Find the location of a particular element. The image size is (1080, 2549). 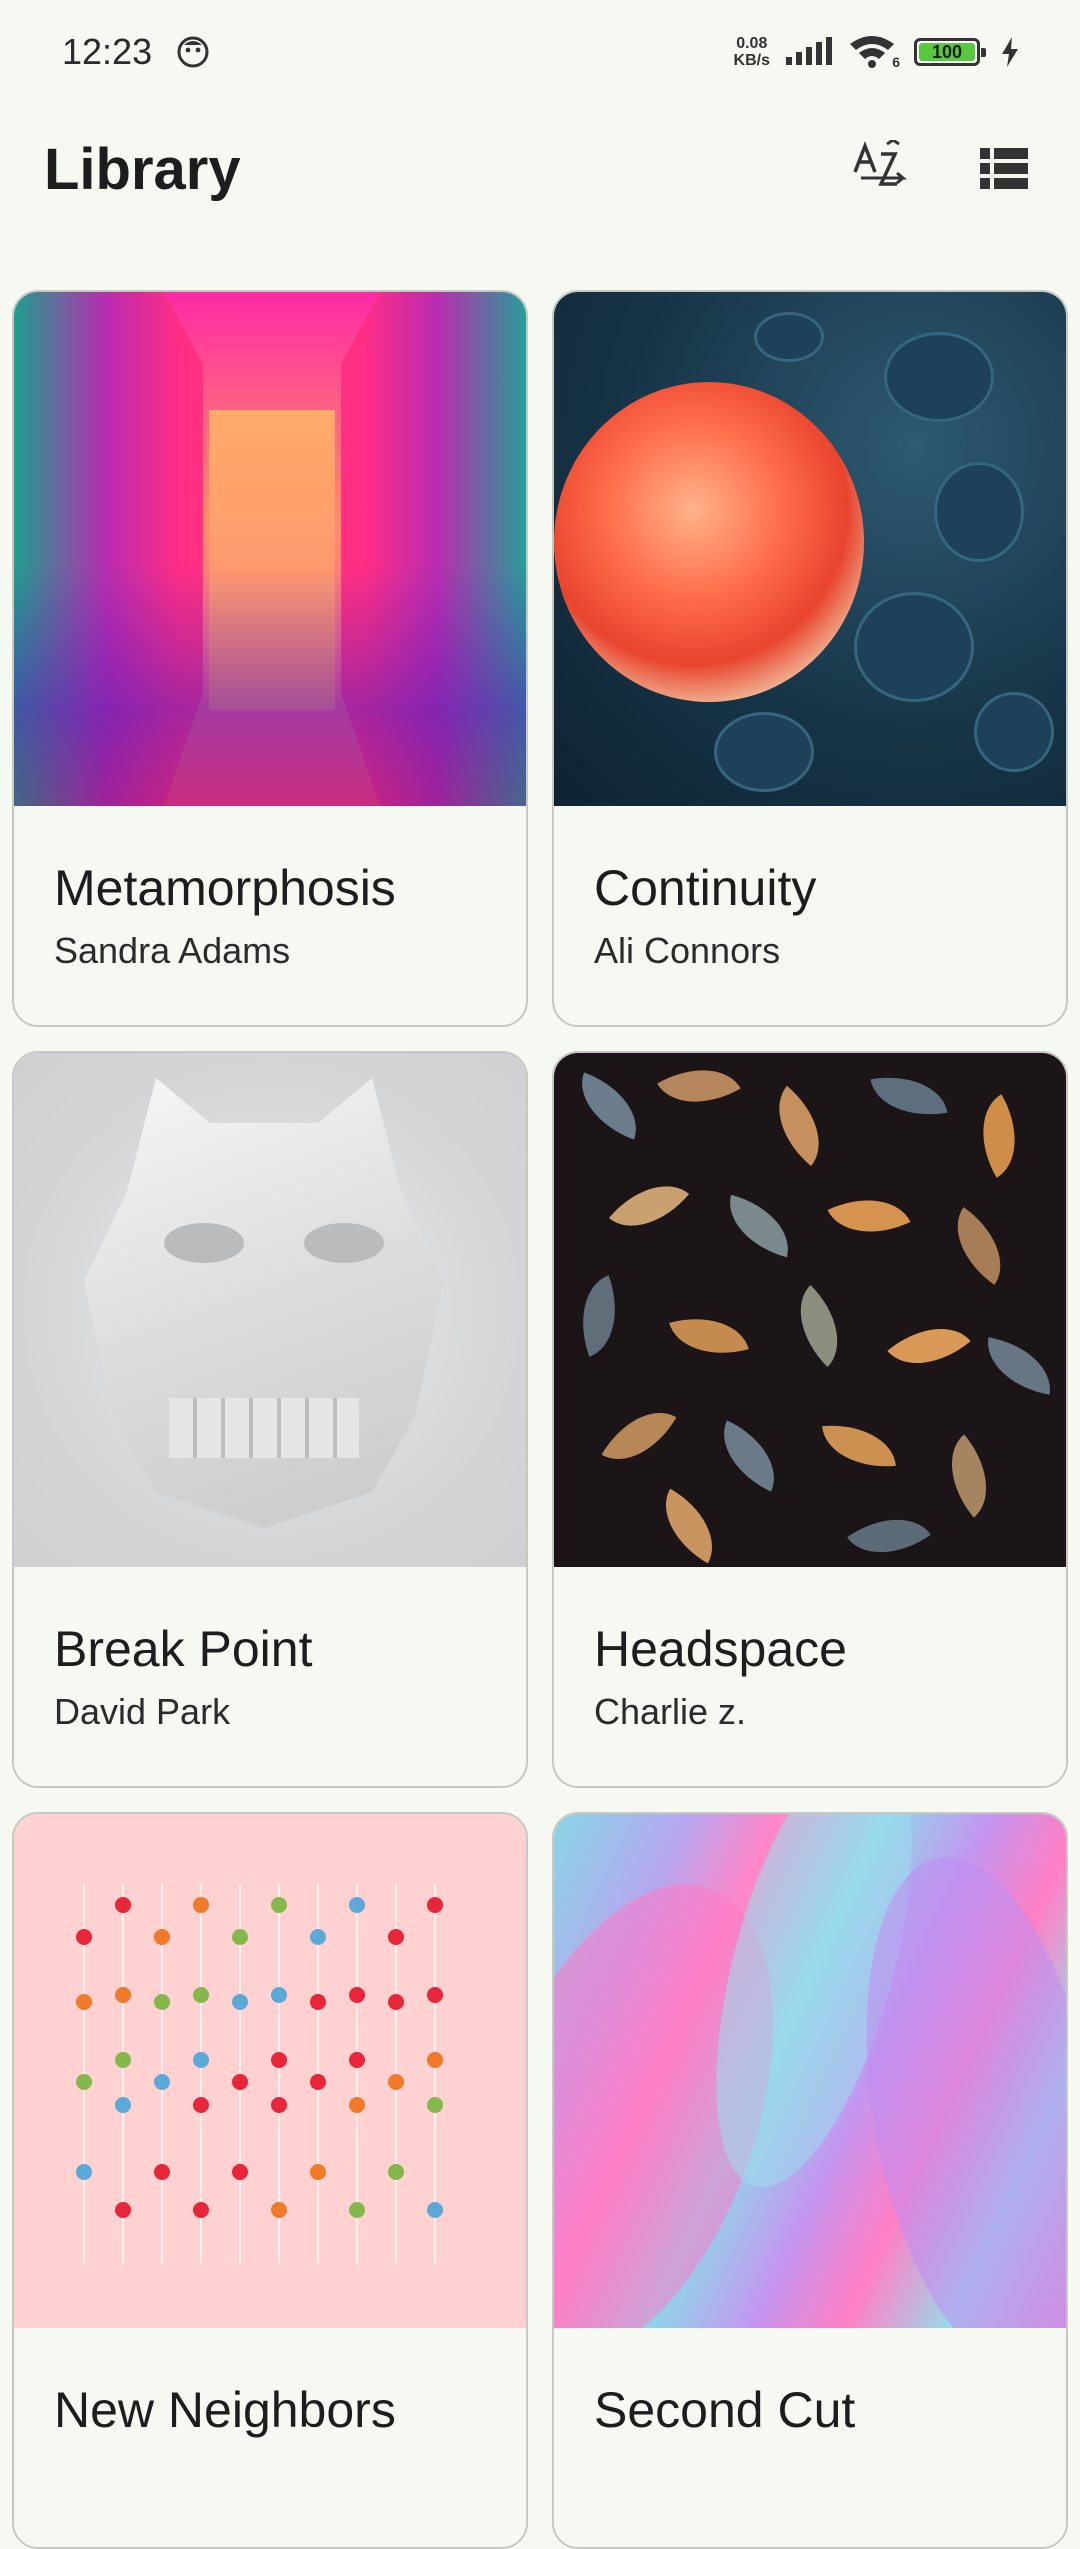

card-title: Metamorphosis is located at coordinates (225, 888).